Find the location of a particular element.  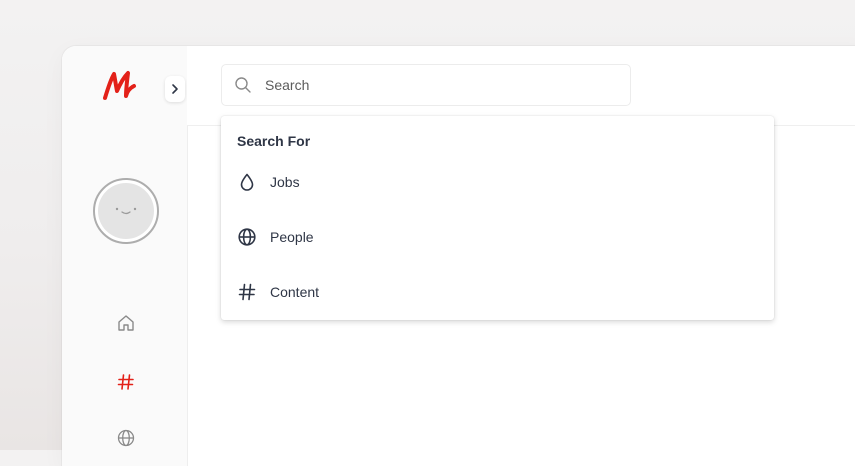

brand-logo is located at coordinates (120, 88).